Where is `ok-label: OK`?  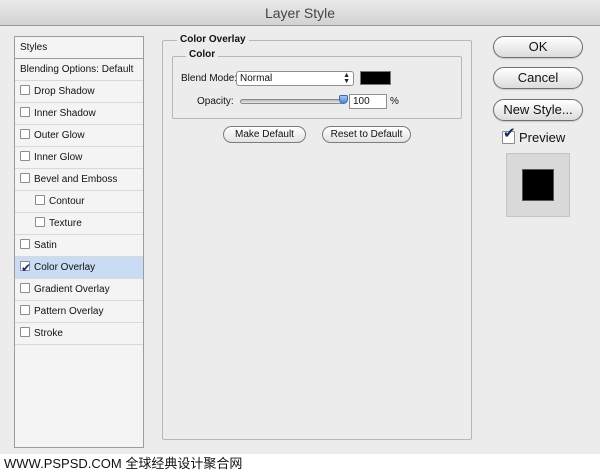 ok-label: OK is located at coordinates (538, 46).